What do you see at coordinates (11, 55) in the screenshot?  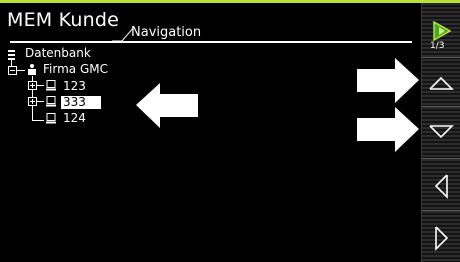 I see `database-icon` at bounding box center [11, 55].